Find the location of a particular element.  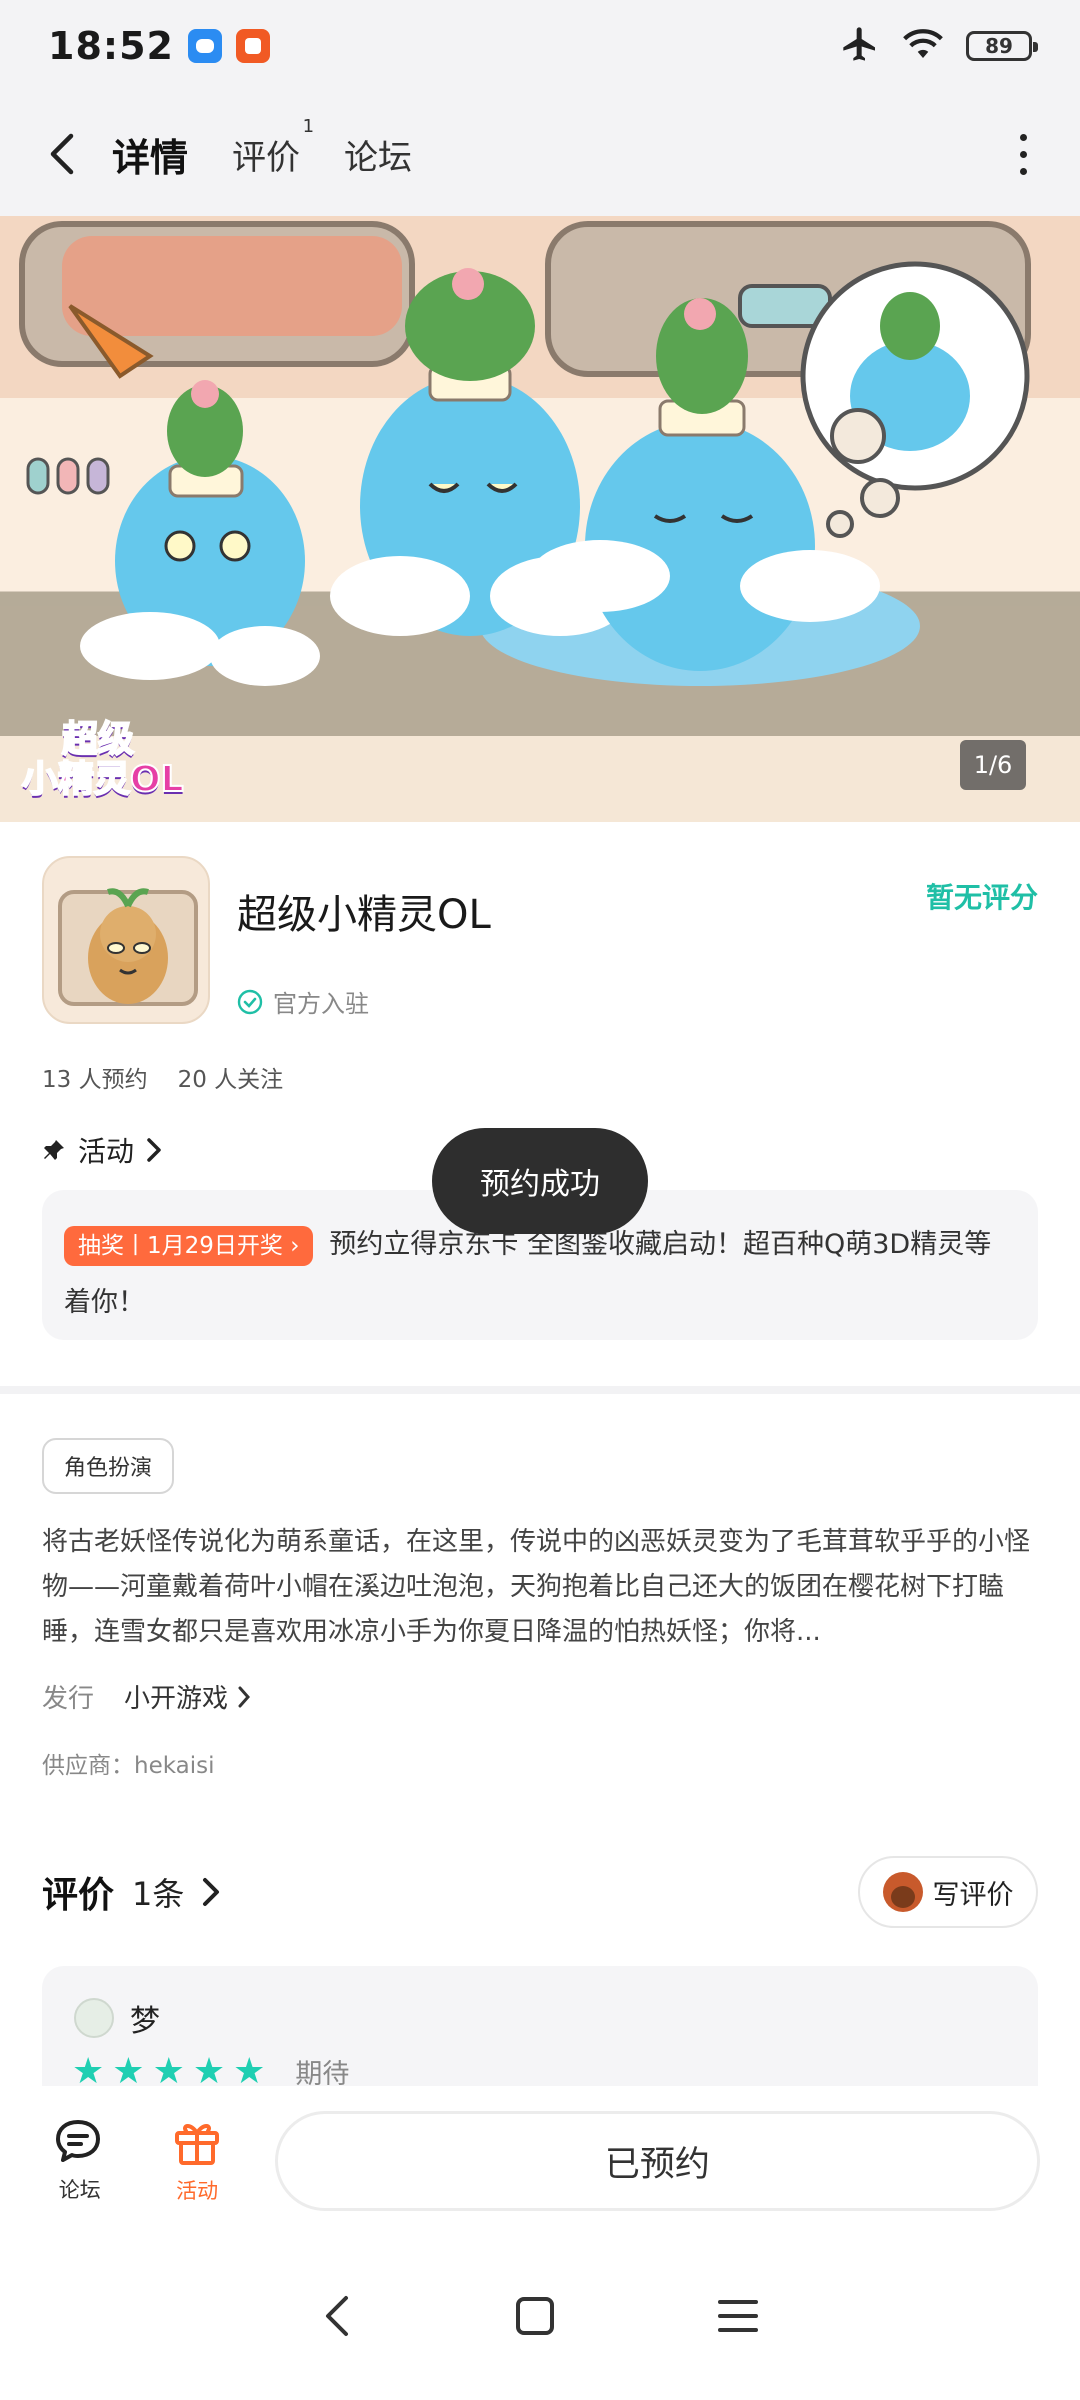

game-title: 超级小精灵OL is located at coordinates (364, 915).